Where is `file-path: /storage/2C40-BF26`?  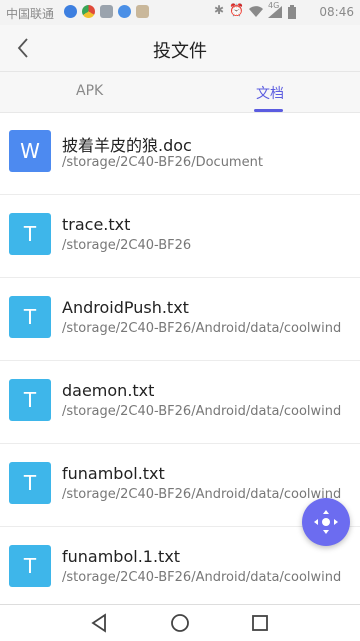
file-path: /storage/2C40-BF26 is located at coordinates (127, 245).